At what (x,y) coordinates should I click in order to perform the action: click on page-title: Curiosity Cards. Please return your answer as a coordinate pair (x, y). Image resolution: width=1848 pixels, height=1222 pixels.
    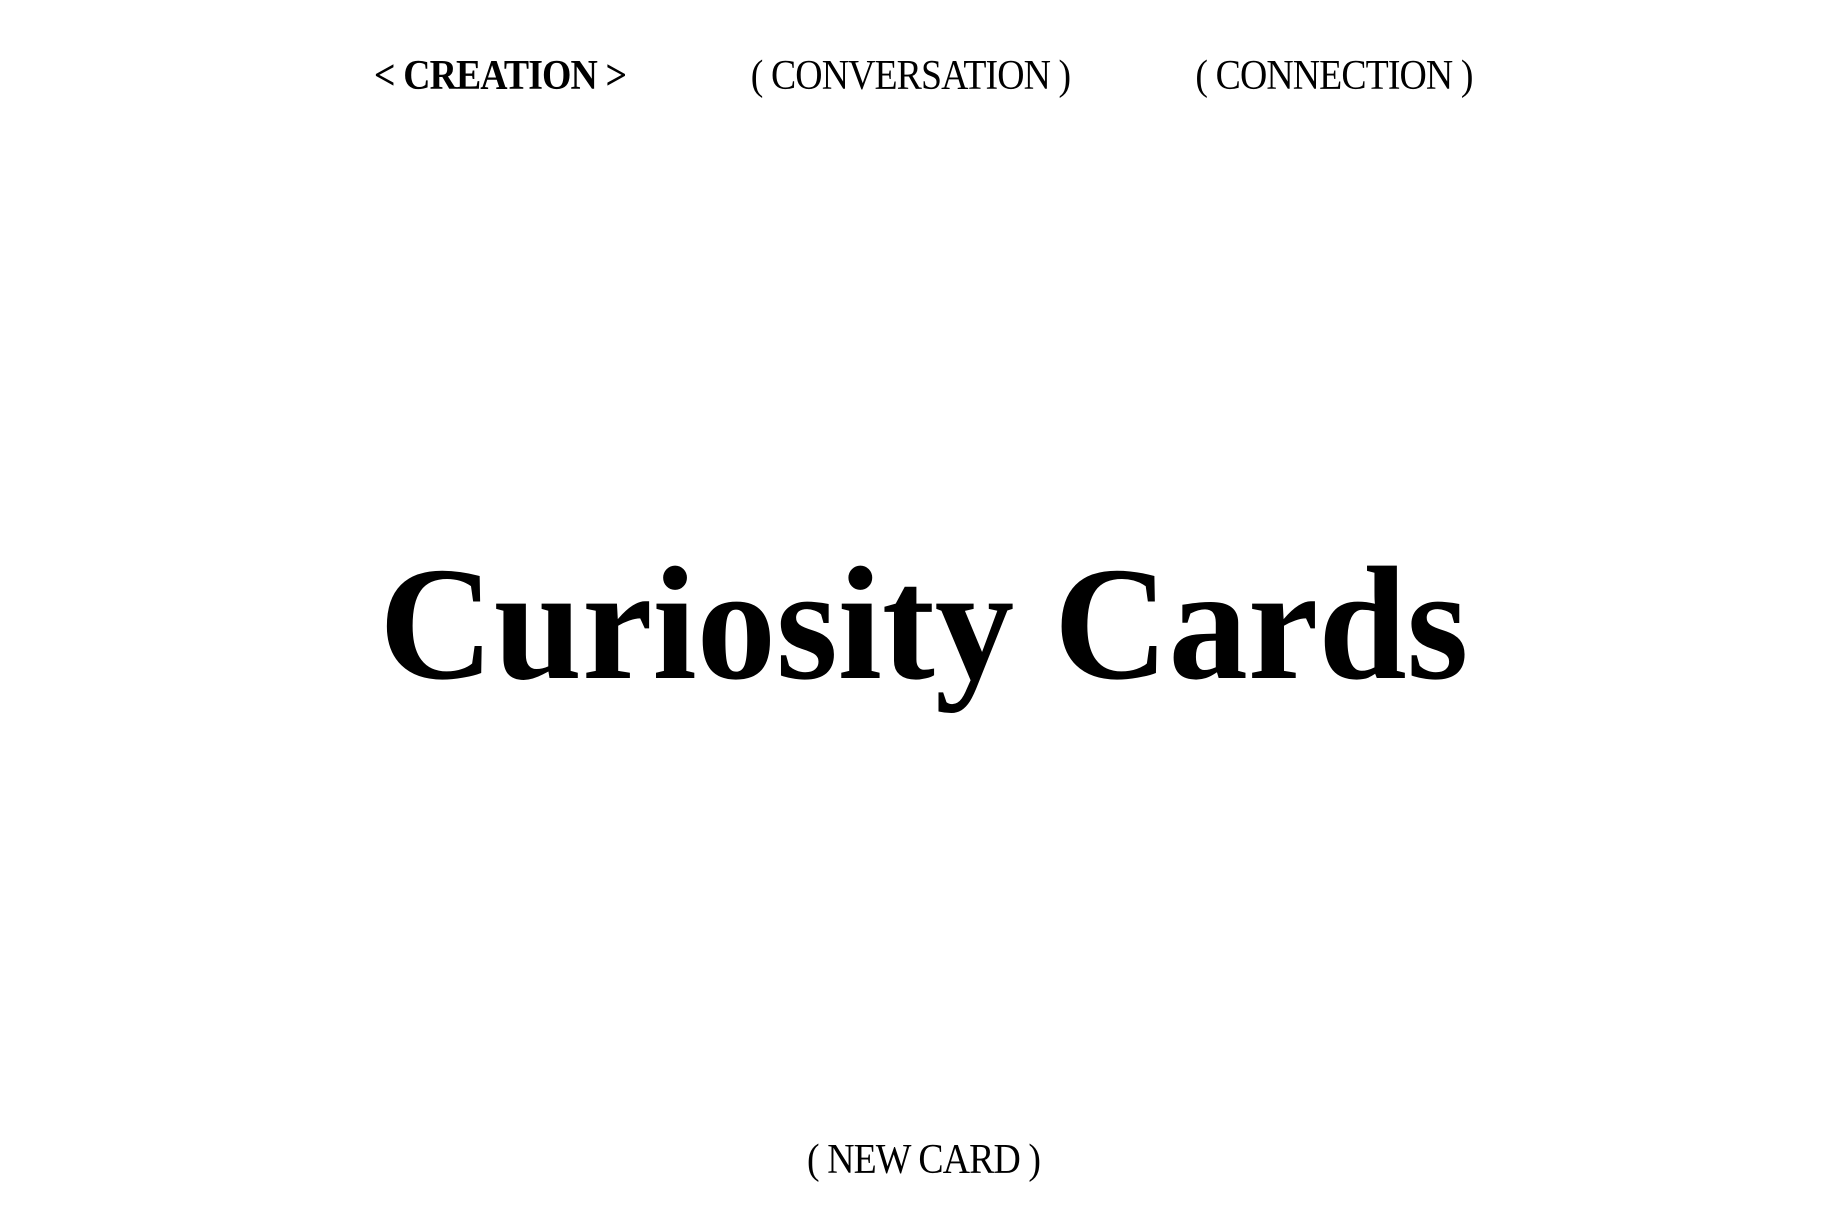
    Looking at the image, I should click on (924, 625).